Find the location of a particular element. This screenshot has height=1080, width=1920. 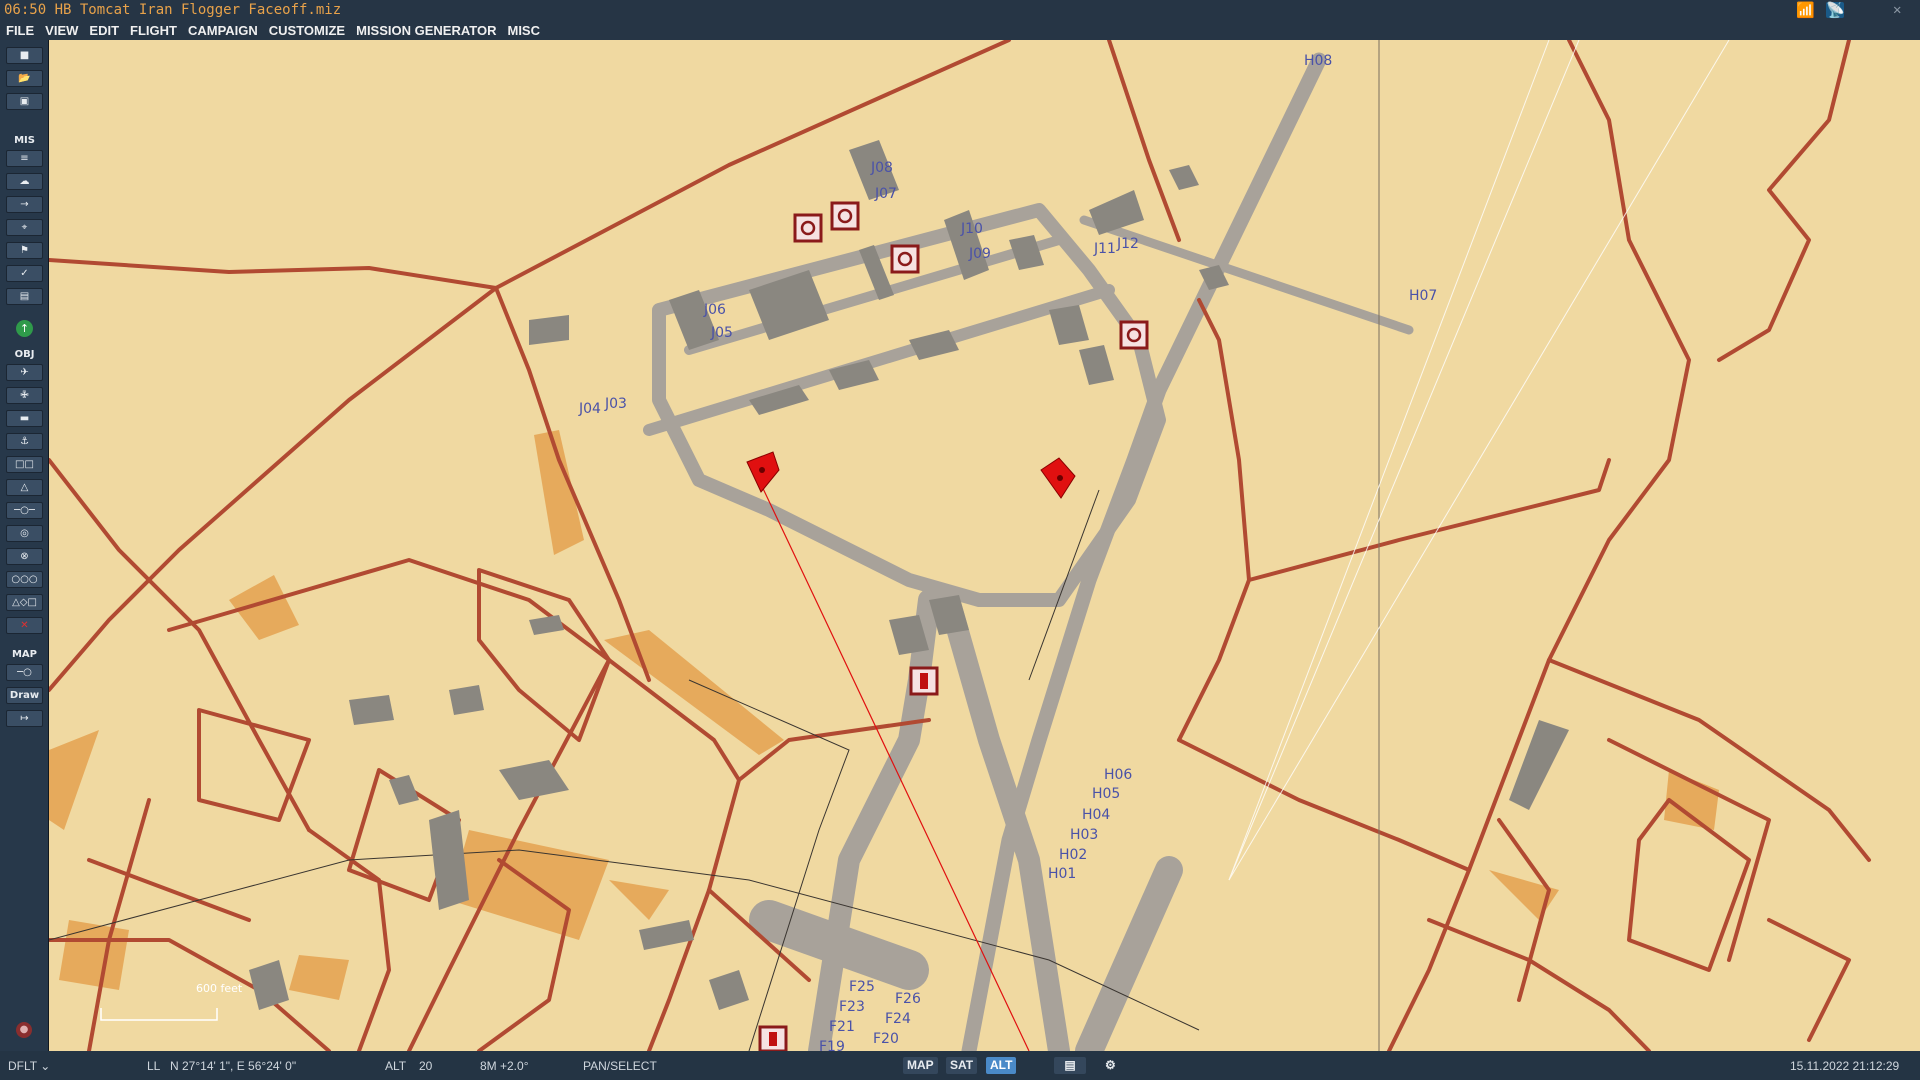

parking-label: J10 is located at coordinates (971, 229).